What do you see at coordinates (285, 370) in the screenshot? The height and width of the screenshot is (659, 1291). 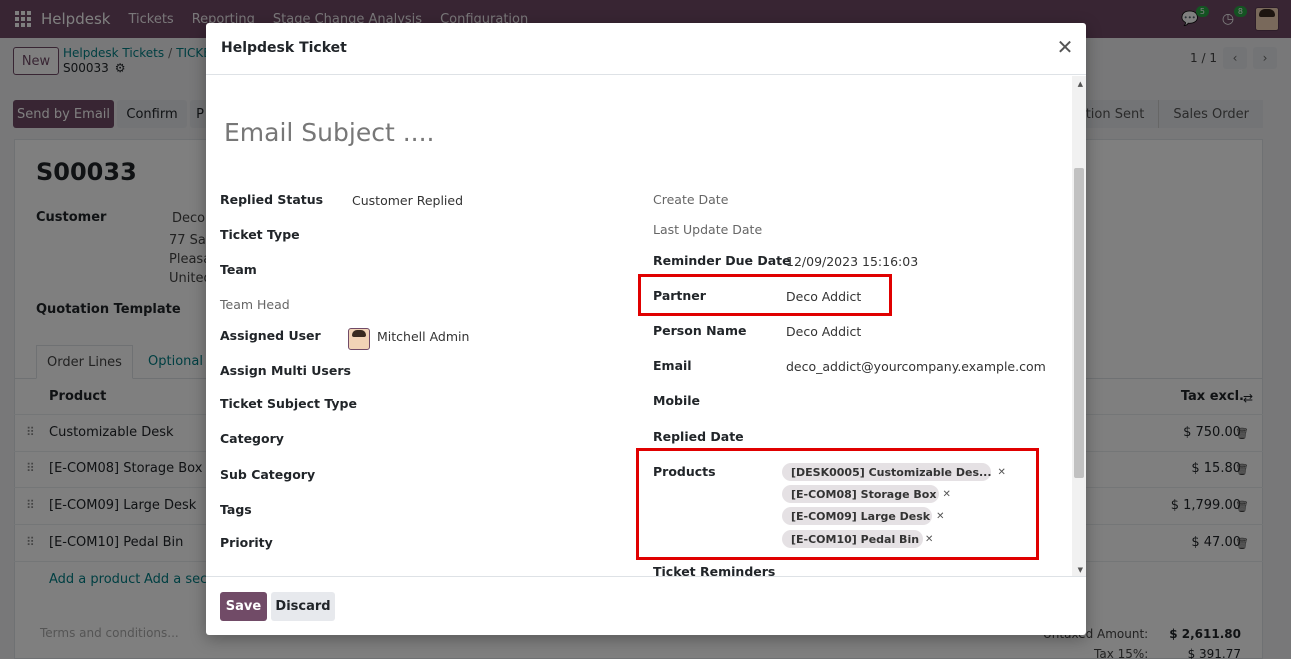 I see `assign-multi-users-label: Assign Multi Users` at bounding box center [285, 370].